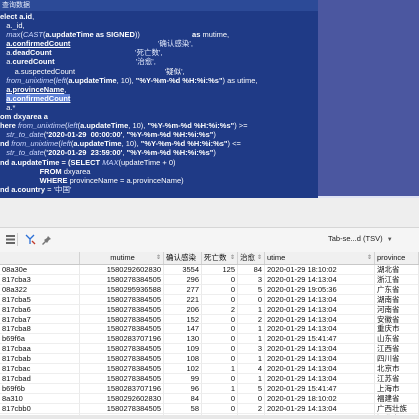 This screenshot has width=419, height=419. I want to click on cell-id: 817cba6, so click(40, 309).